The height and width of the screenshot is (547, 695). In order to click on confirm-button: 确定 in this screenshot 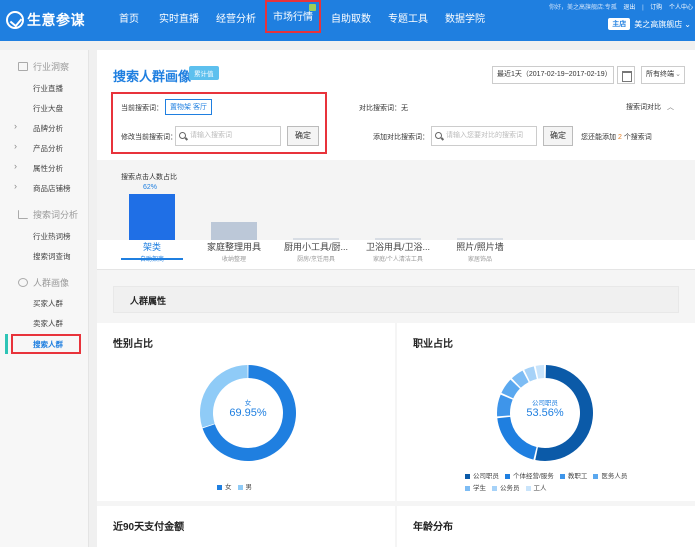, I will do `click(303, 136)`.